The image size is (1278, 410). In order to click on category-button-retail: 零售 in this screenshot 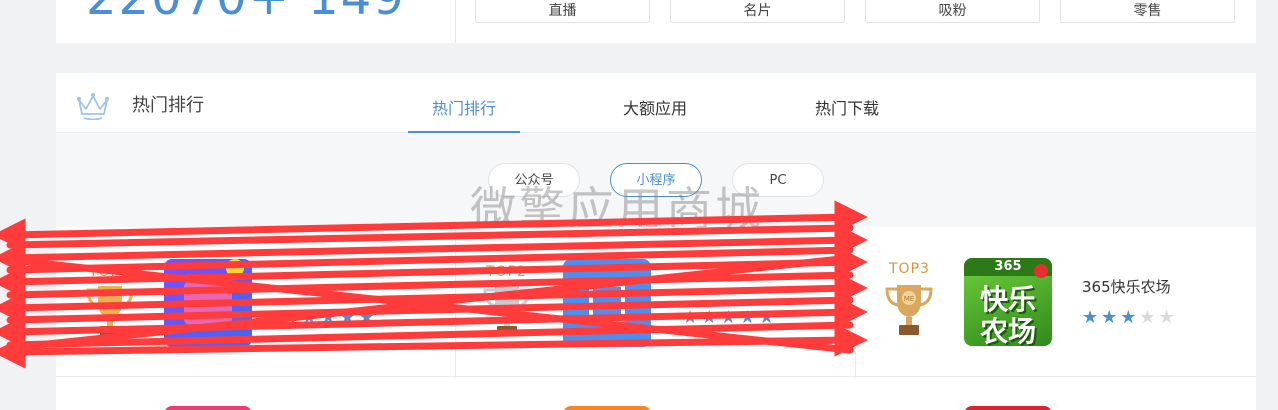, I will do `click(1147, 11)`.